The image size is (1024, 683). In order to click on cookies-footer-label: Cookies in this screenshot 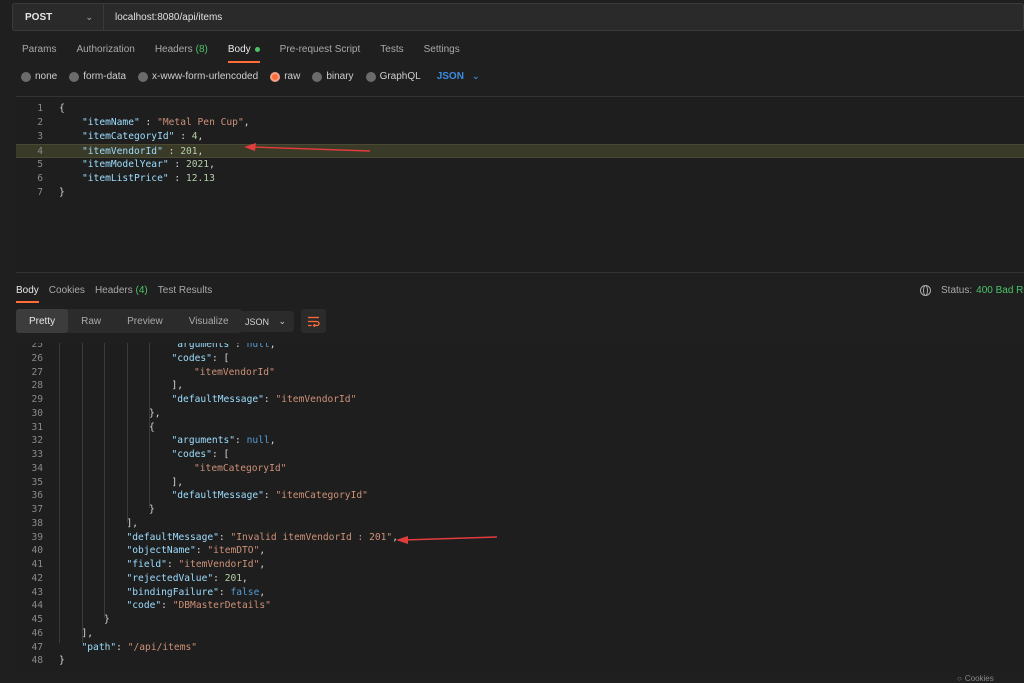, I will do `click(979, 678)`.